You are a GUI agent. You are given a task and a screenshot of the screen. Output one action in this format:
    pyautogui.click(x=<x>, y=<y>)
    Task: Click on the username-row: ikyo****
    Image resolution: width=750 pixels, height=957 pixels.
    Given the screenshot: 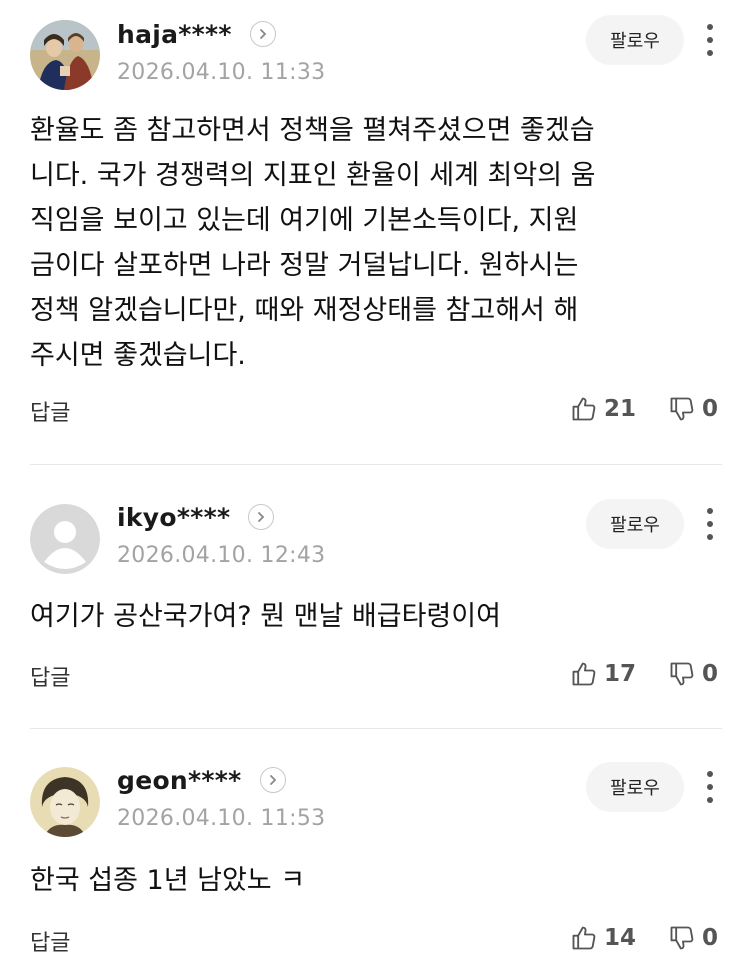 What is the action you would take?
    pyautogui.click(x=196, y=517)
    